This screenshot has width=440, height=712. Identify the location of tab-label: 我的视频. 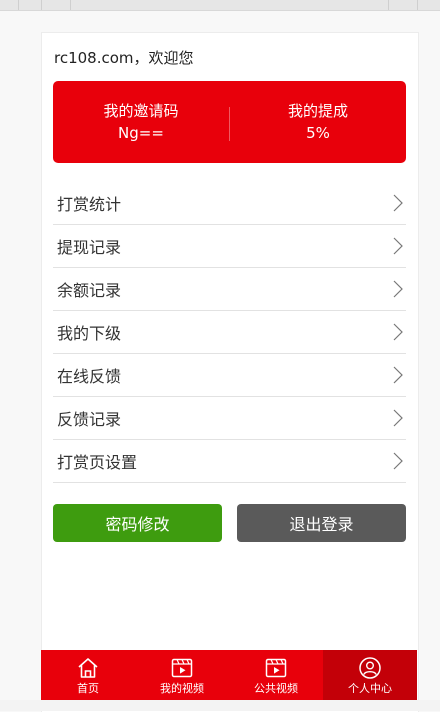
(182, 688).